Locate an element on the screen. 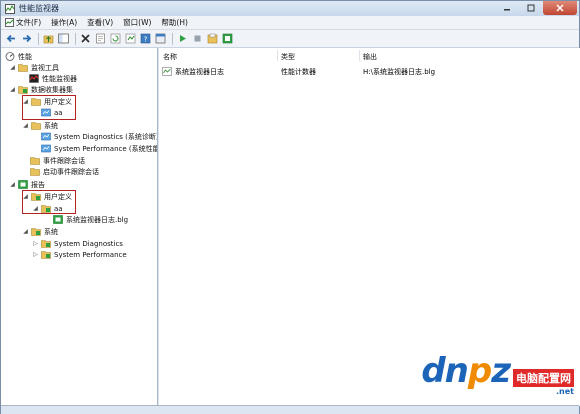 This screenshot has height=414, width=580. tree-label: 监视工具 is located at coordinates (45, 67).